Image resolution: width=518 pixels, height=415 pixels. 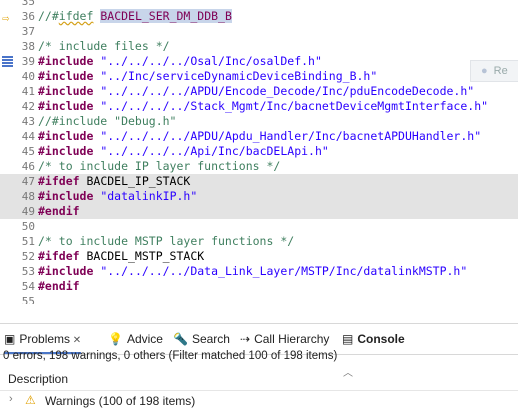 What do you see at coordinates (259, 31) in the screenshot?
I see `code-line: 37` at bounding box center [259, 31].